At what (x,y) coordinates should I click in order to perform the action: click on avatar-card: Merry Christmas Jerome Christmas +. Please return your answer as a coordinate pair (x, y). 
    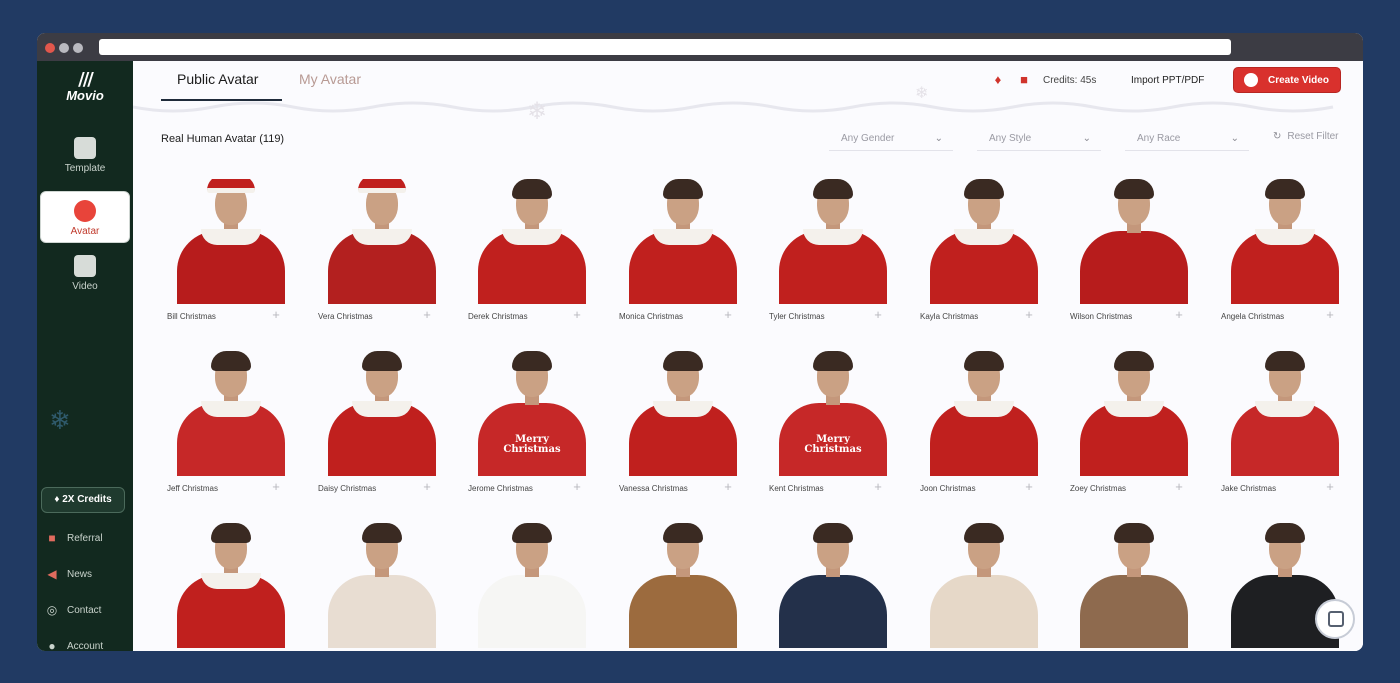
    Looking at the image, I should click on (537, 426).